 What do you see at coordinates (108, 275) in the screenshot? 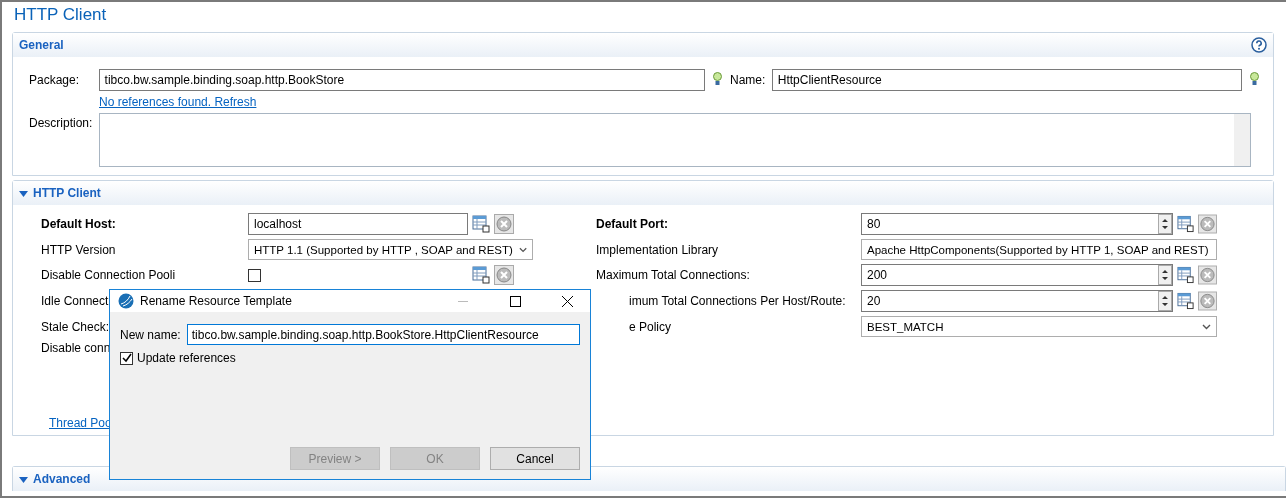
I see `field-label: Disable Connection Pooli` at bounding box center [108, 275].